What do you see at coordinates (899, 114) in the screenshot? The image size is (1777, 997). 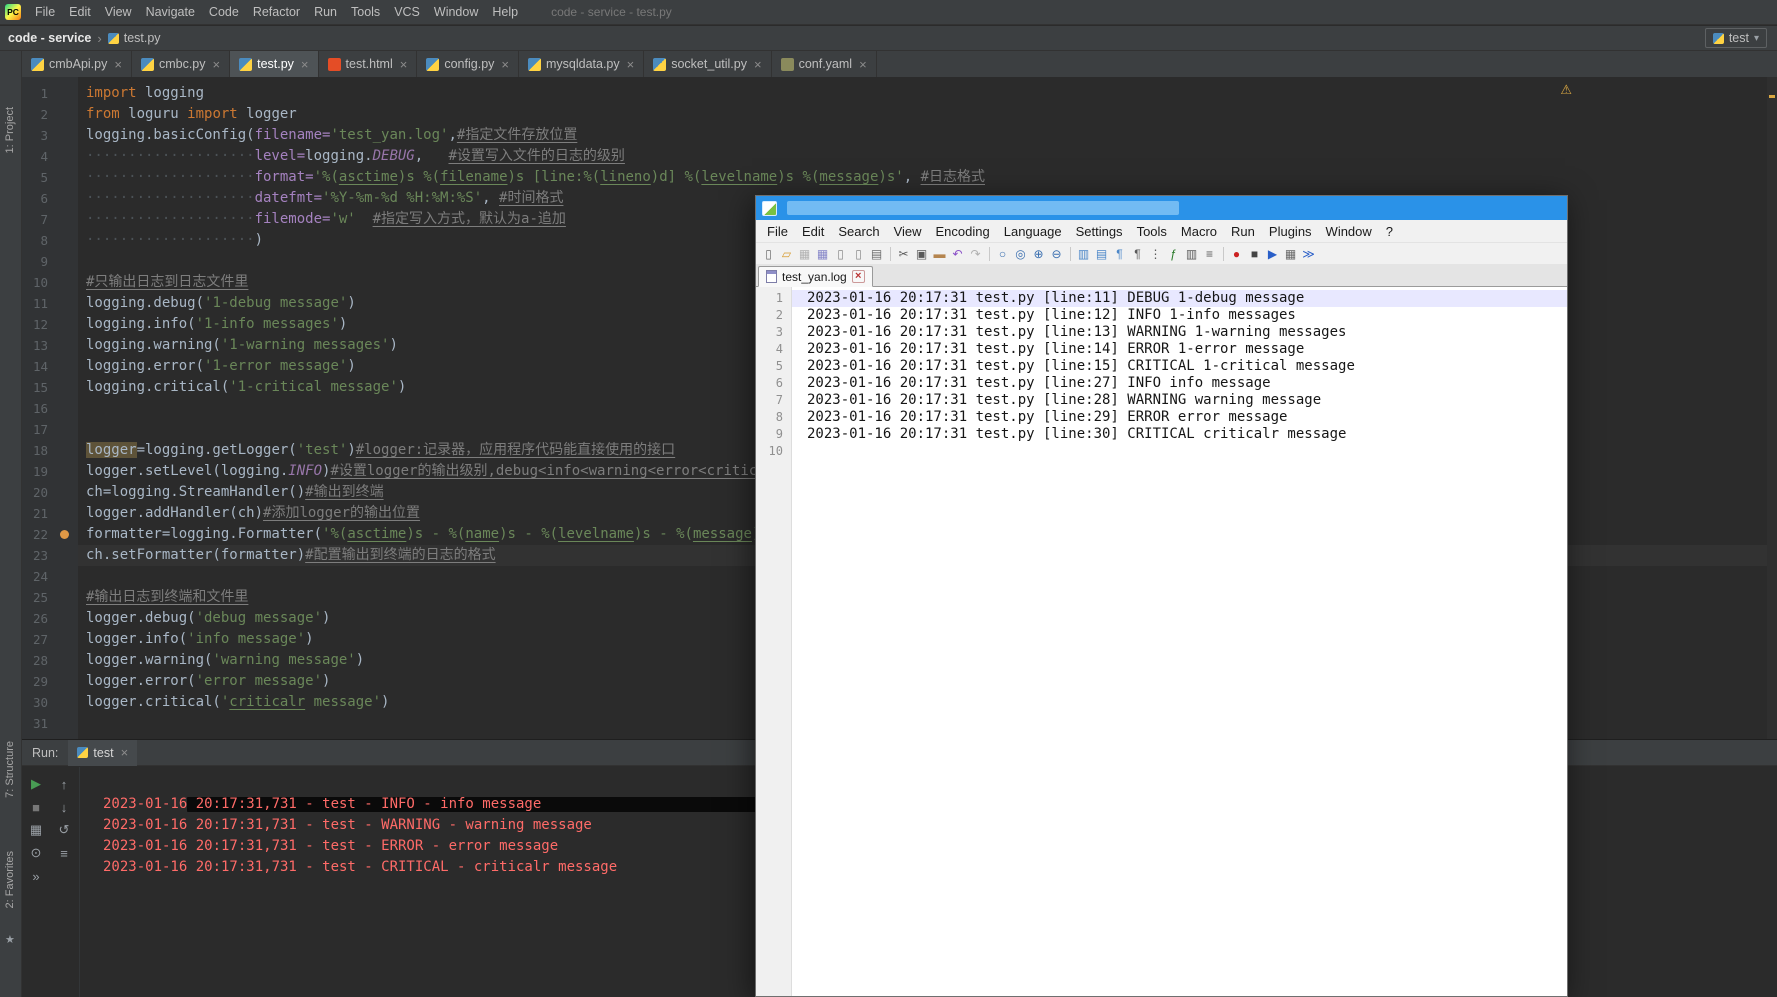 I see `code-line-2: 2 from loguru import logger` at bounding box center [899, 114].